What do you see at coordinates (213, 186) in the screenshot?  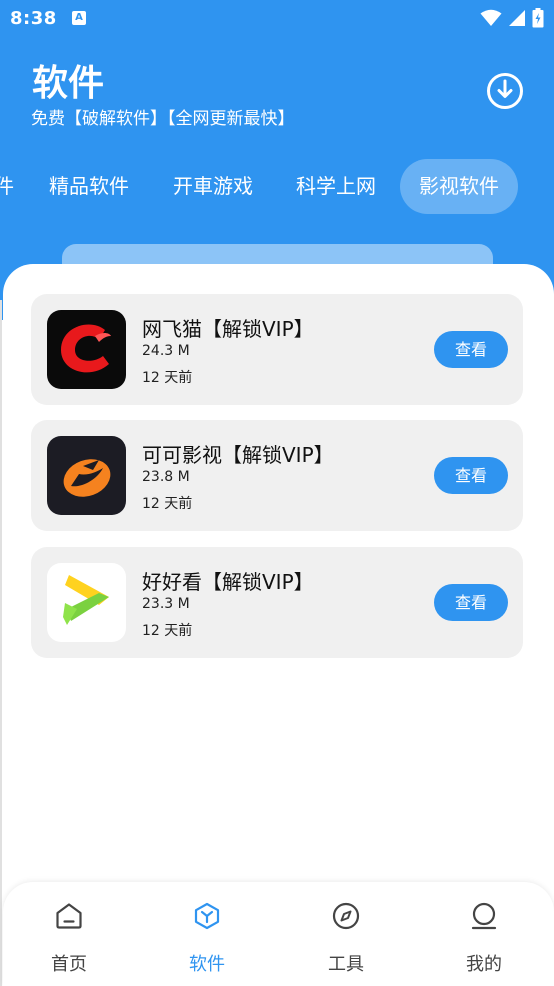 I see `tab-games: 开車游戏` at bounding box center [213, 186].